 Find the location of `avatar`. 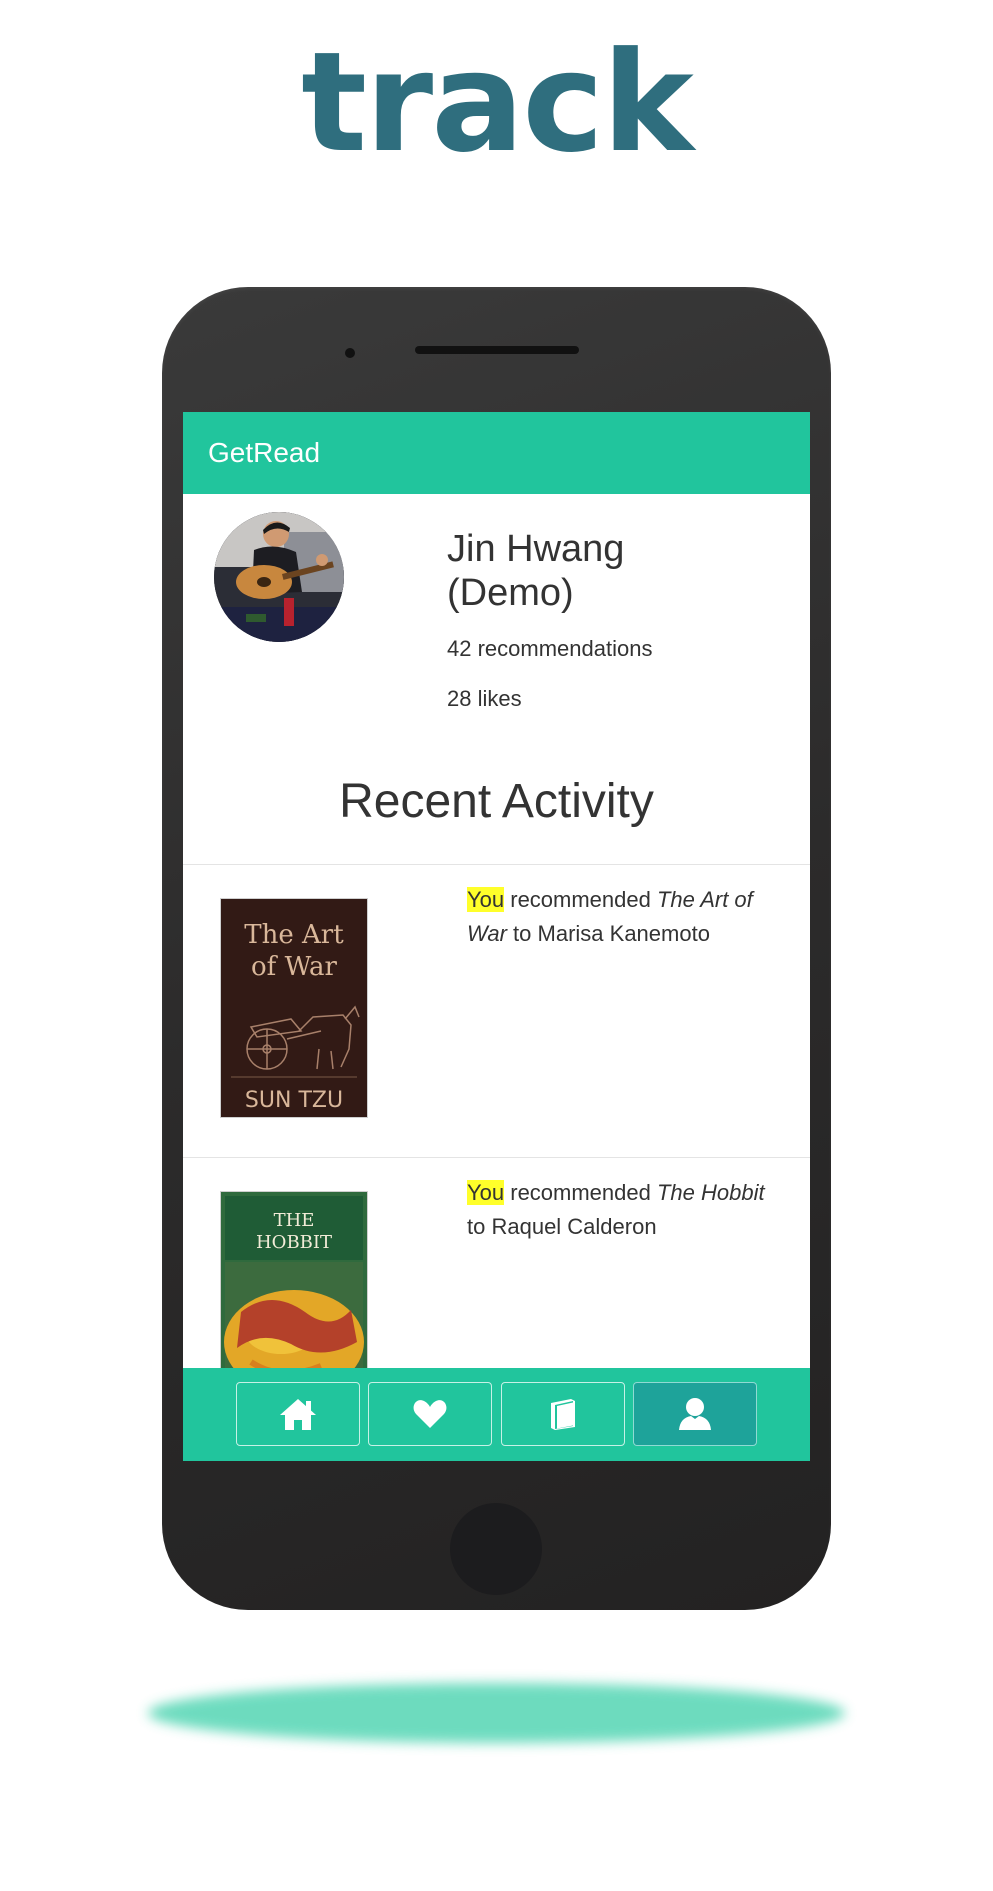

avatar is located at coordinates (279, 577).